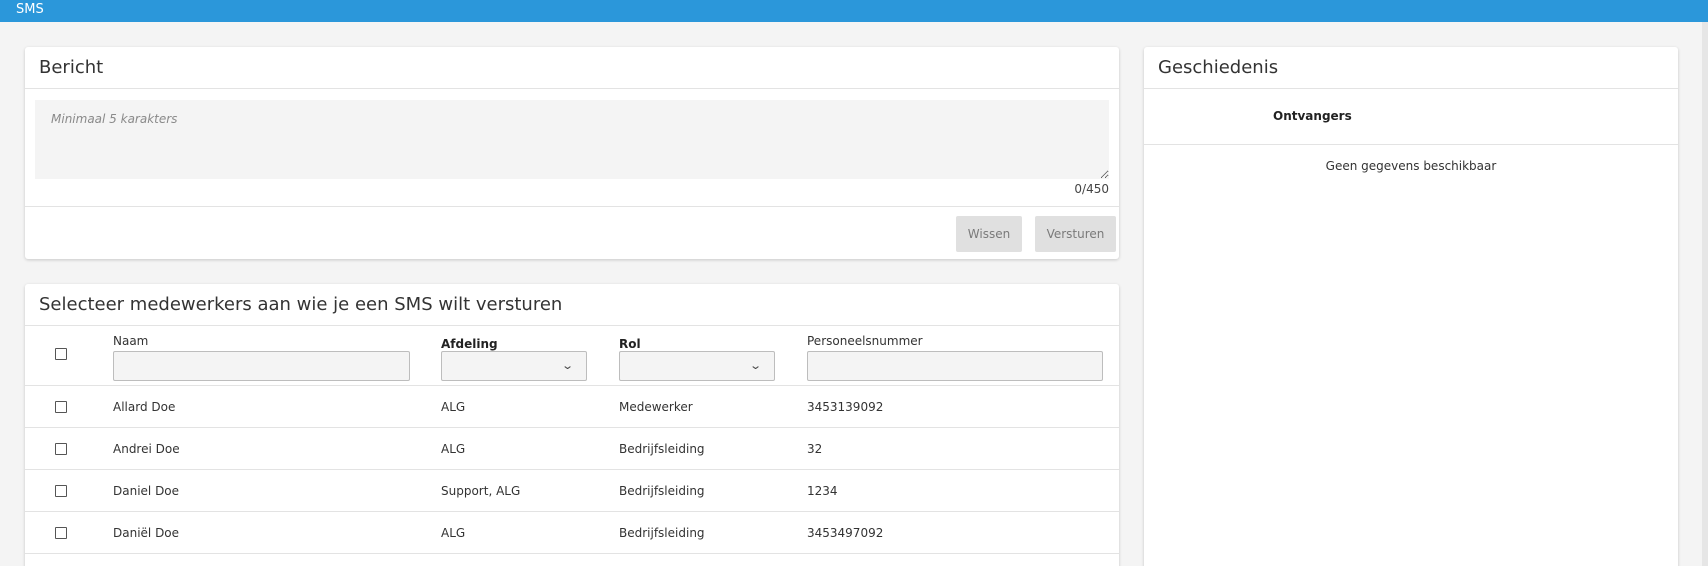 The width and height of the screenshot is (1708, 566). What do you see at coordinates (572, 139) in the screenshot?
I see `message-textarea` at bounding box center [572, 139].